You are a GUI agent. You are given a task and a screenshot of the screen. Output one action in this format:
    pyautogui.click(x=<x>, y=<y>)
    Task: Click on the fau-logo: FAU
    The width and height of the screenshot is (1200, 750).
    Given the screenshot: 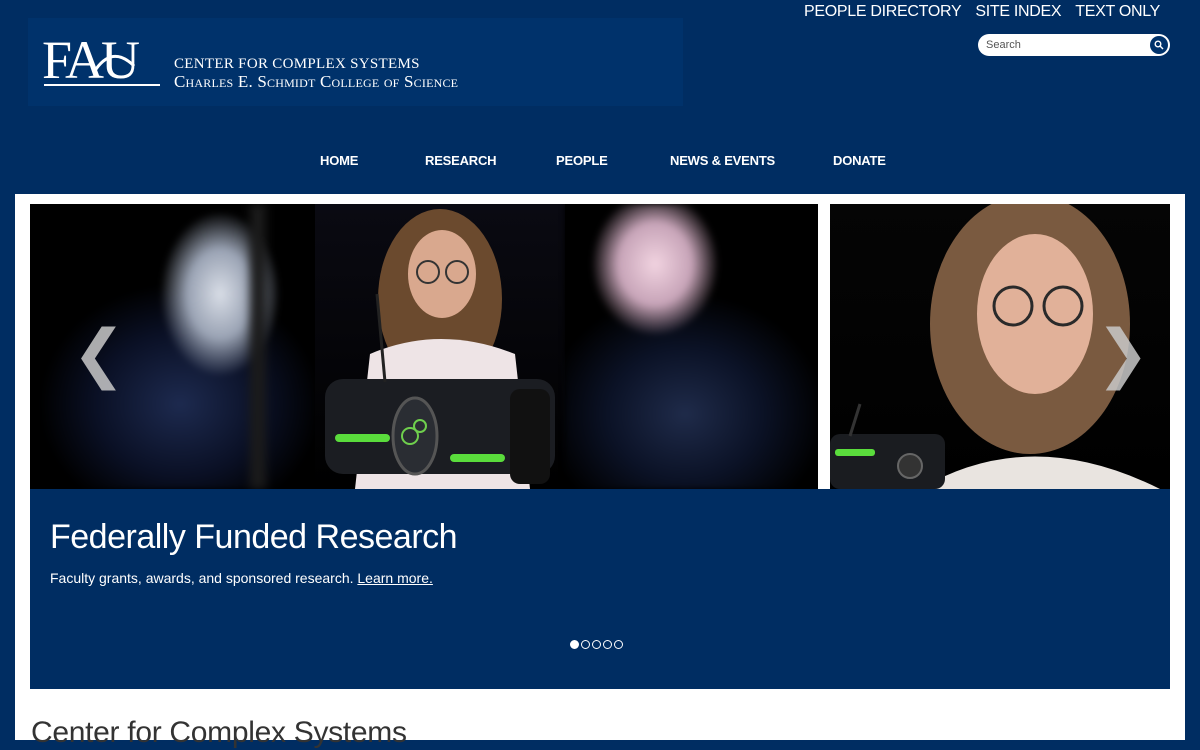 What is the action you would take?
    pyautogui.click(x=102, y=59)
    